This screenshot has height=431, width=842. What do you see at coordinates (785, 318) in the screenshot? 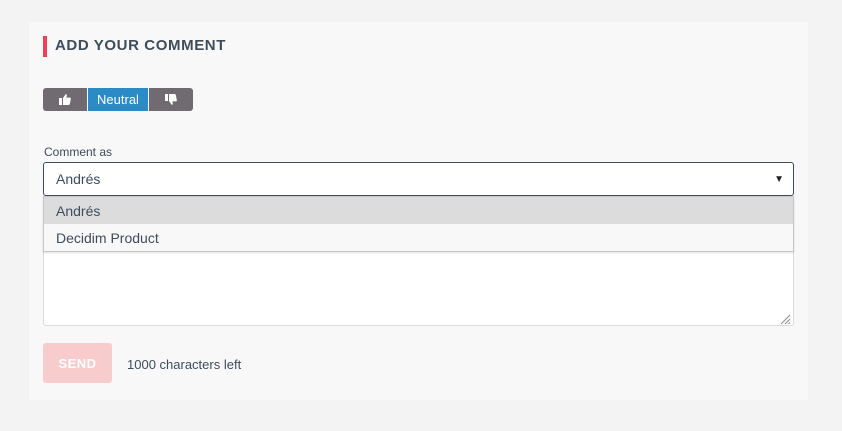
I see `resize-handle-icon` at bounding box center [785, 318].